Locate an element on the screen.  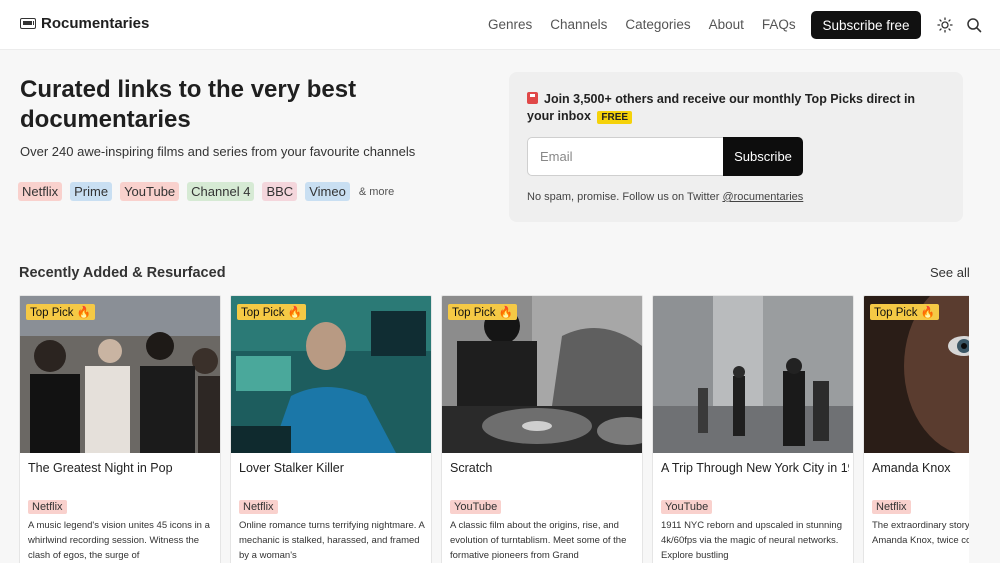
subscribe-free-button: Subscribe free is located at coordinates (866, 25).